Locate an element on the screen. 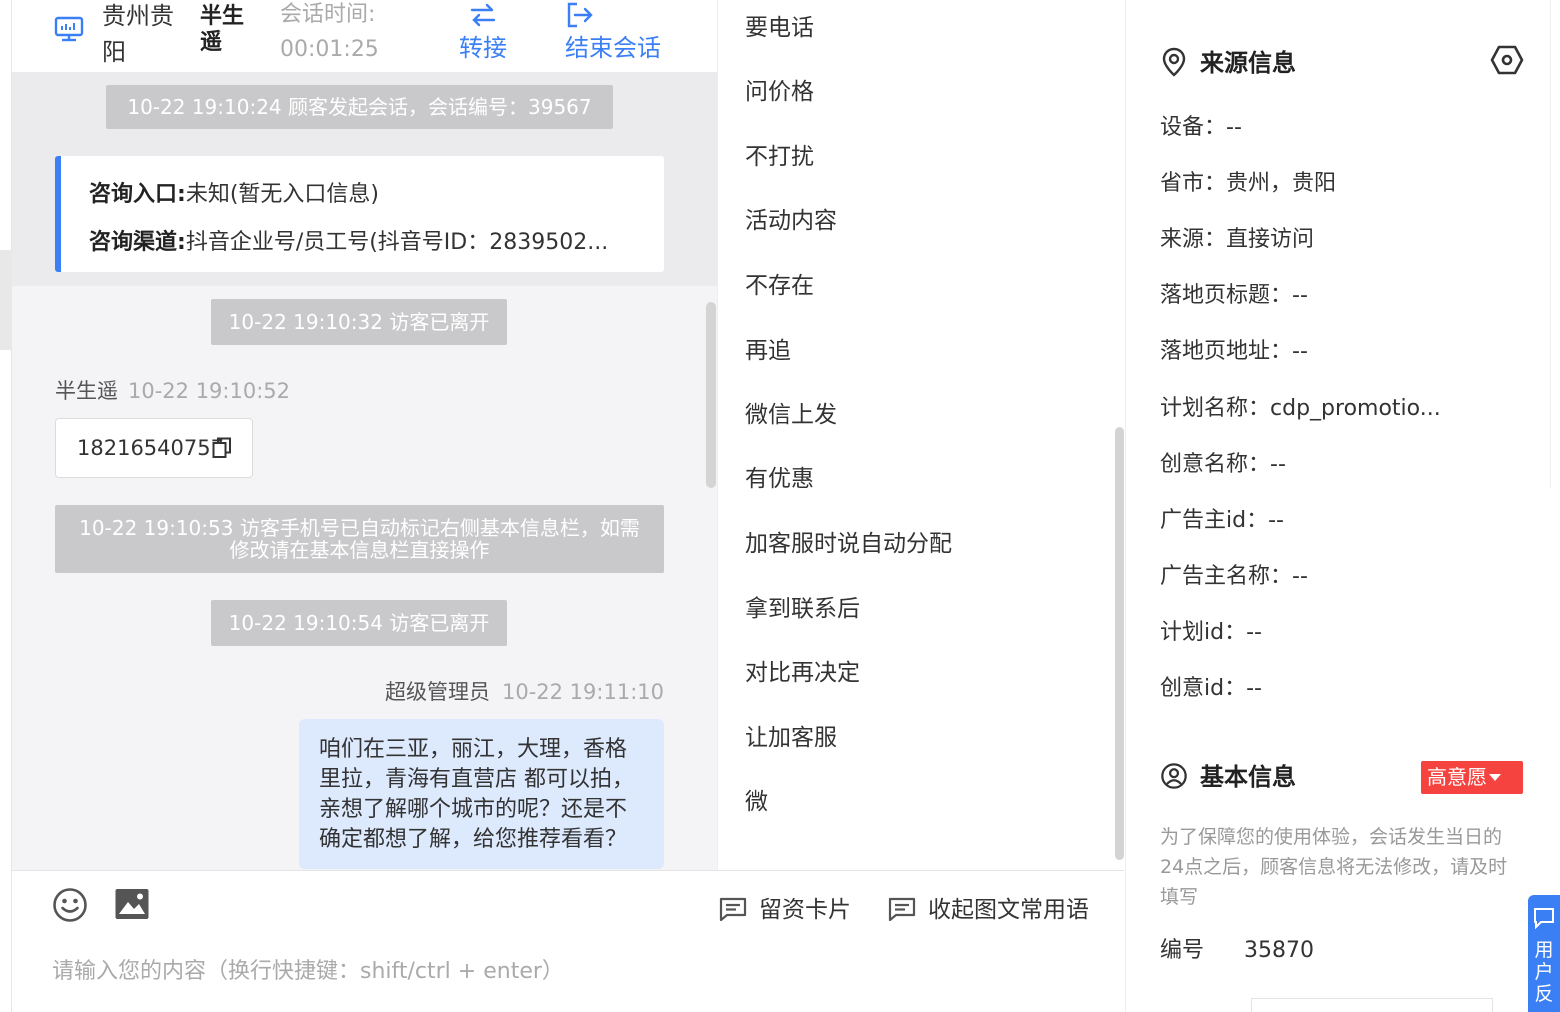 This screenshot has width=1560, height=1012. left-edge-panel is located at coordinates (6, 506).